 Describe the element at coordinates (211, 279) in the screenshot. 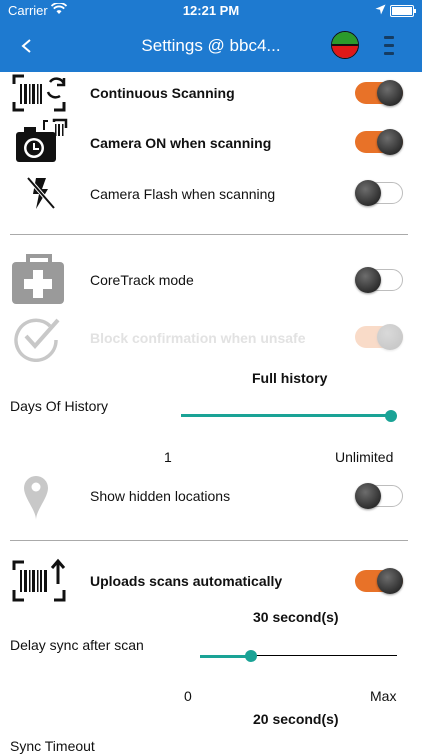

I see `setting-row-coretrack: CoreTrack mode` at that location.